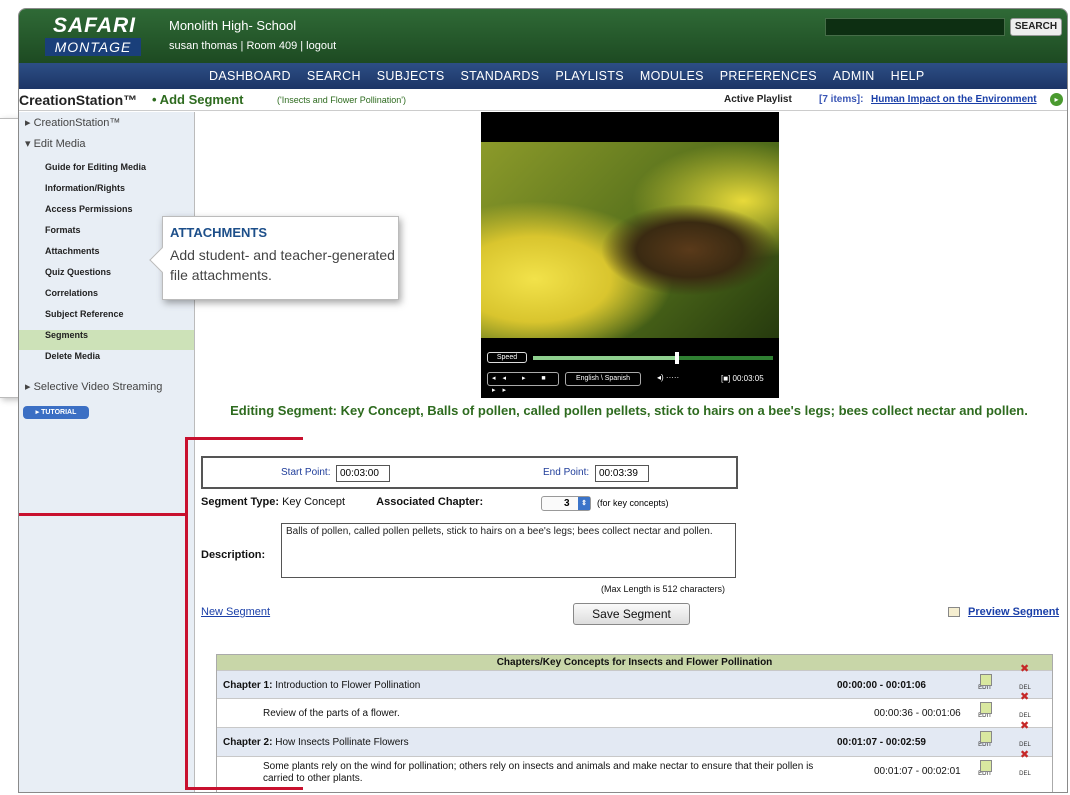 The width and height of the screenshot is (1070, 795). What do you see at coordinates (93, 386) in the screenshot?
I see `sidebar-item-selective-streaming: ▸ Selective Video Streaming` at bounding box center [93, 386].